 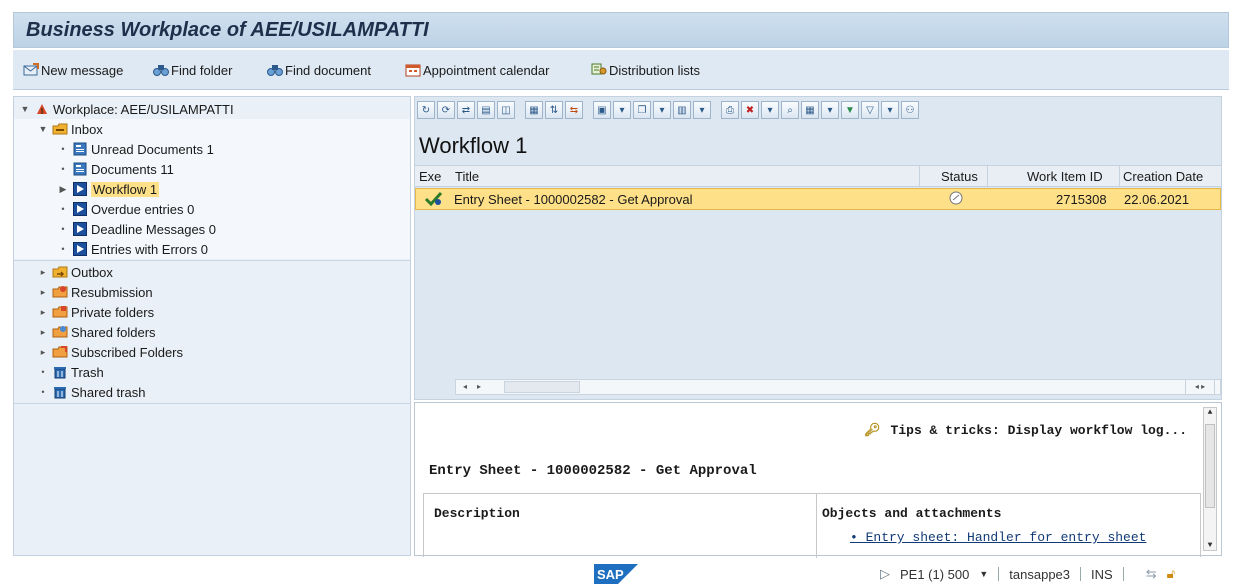 What do you see at coordinates (506, 110) in the screenshot?
I see `attachment-icon: ◫` at bounding box center [506, 110].